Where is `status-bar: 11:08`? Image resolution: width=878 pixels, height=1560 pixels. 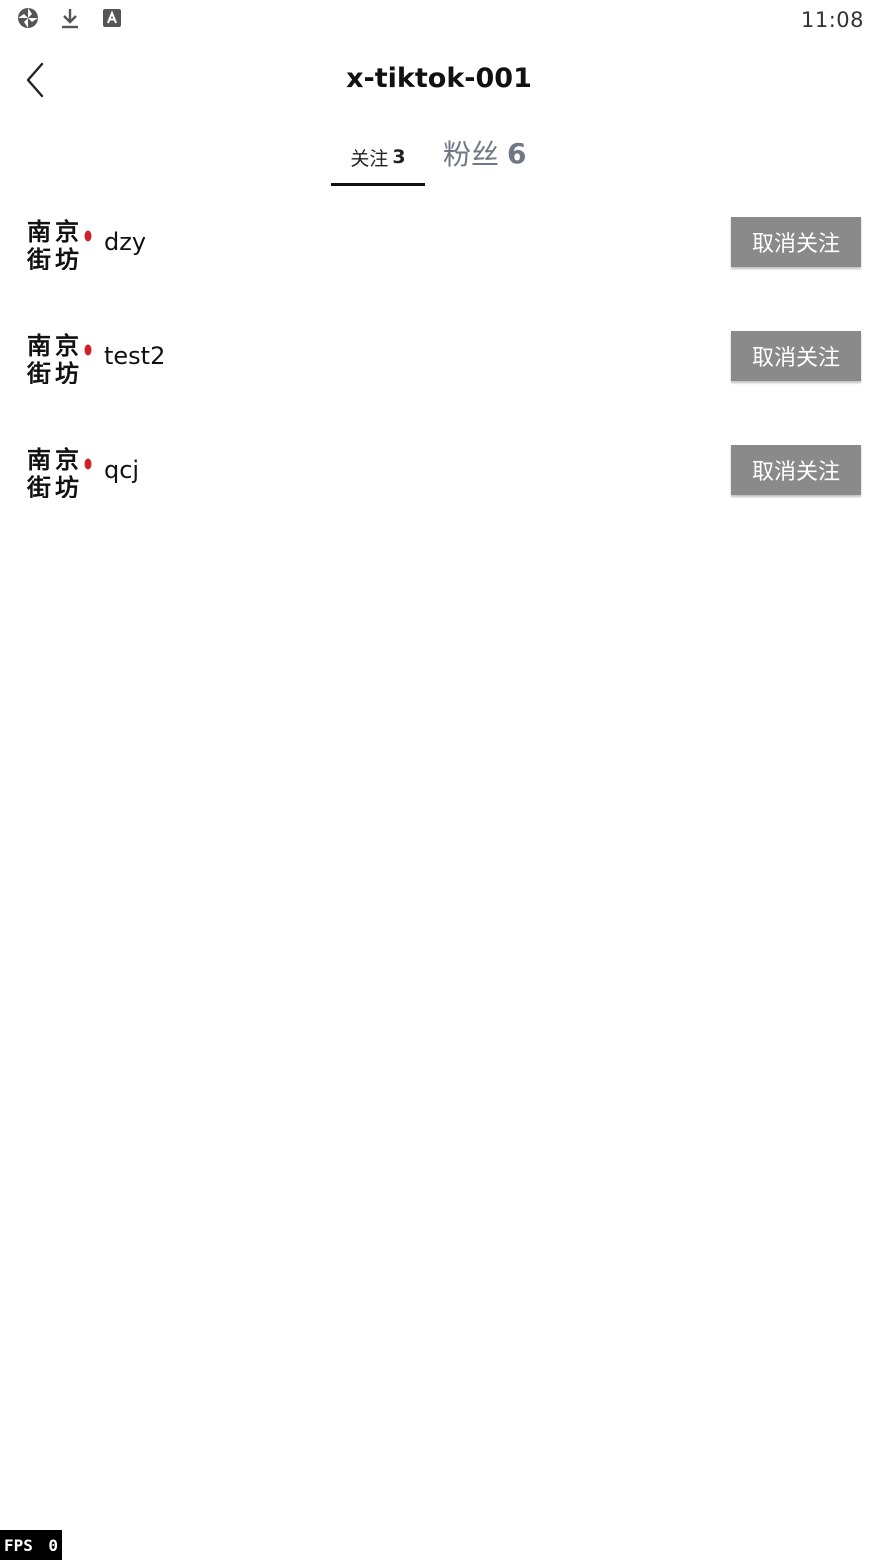 status-bar: 11:08 is located at coordinates (439, 21).